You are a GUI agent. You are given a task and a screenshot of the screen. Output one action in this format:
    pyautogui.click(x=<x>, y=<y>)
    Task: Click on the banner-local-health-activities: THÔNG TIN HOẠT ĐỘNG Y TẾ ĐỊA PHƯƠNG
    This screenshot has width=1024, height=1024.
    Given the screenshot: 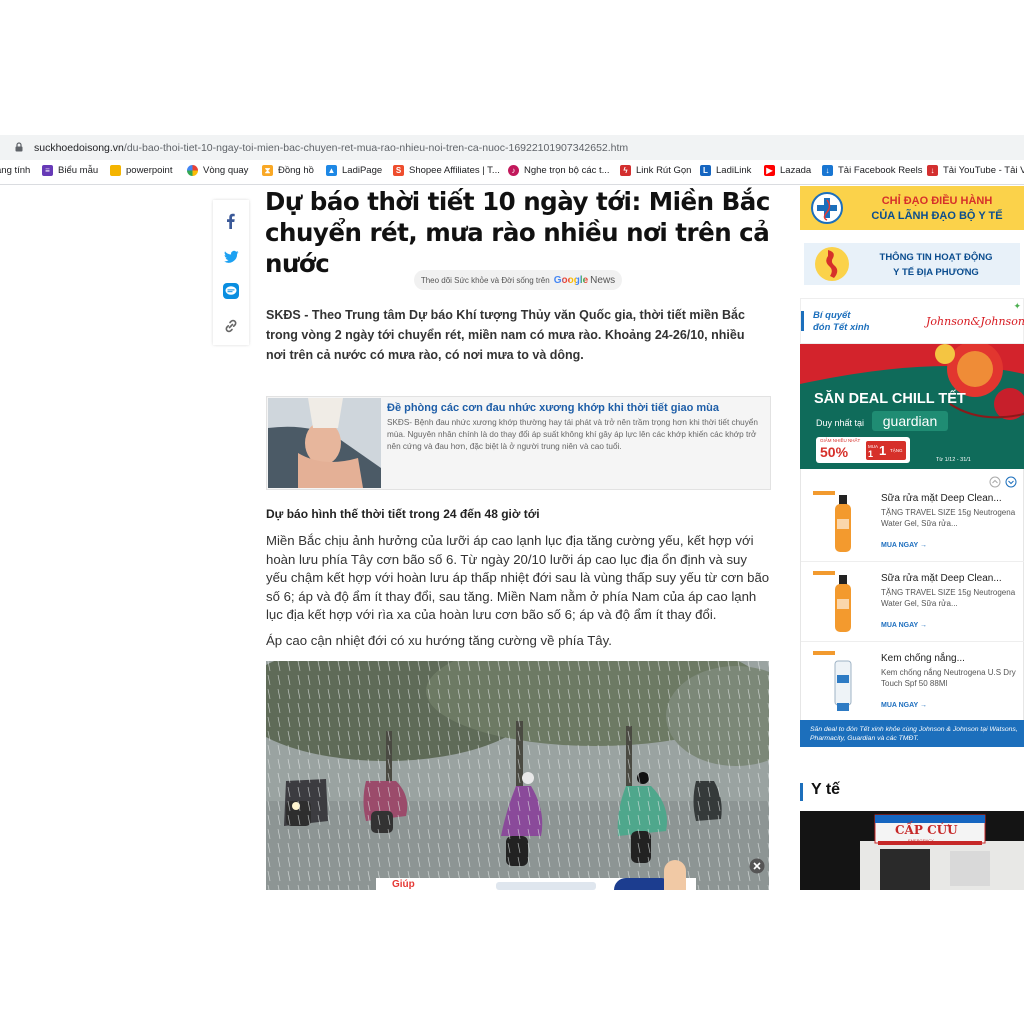 What is the action you would take?
    pyautogui.click(x=912, y=264)
    